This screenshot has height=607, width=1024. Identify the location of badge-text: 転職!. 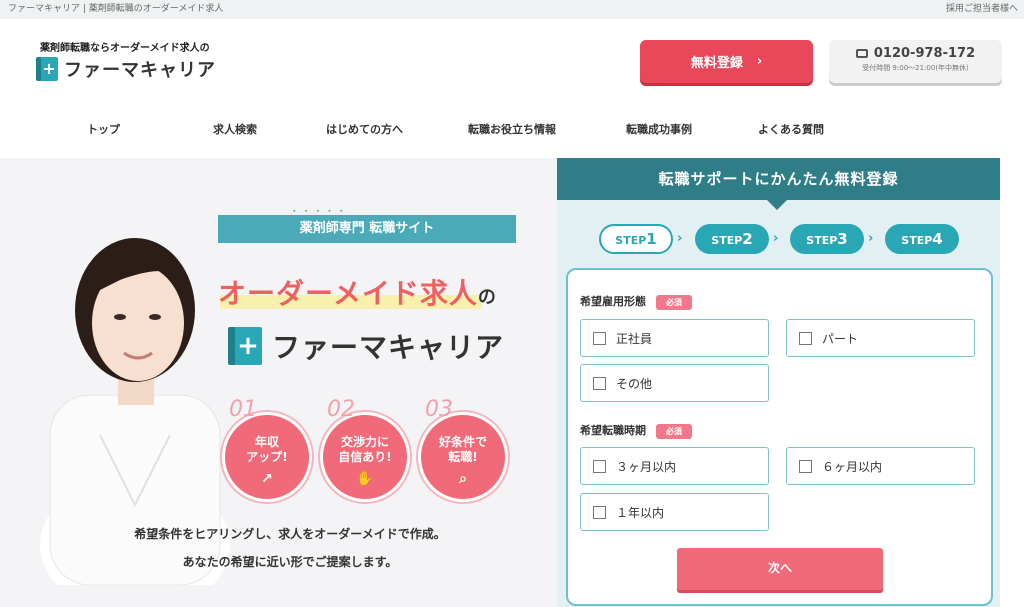
(463, 457).